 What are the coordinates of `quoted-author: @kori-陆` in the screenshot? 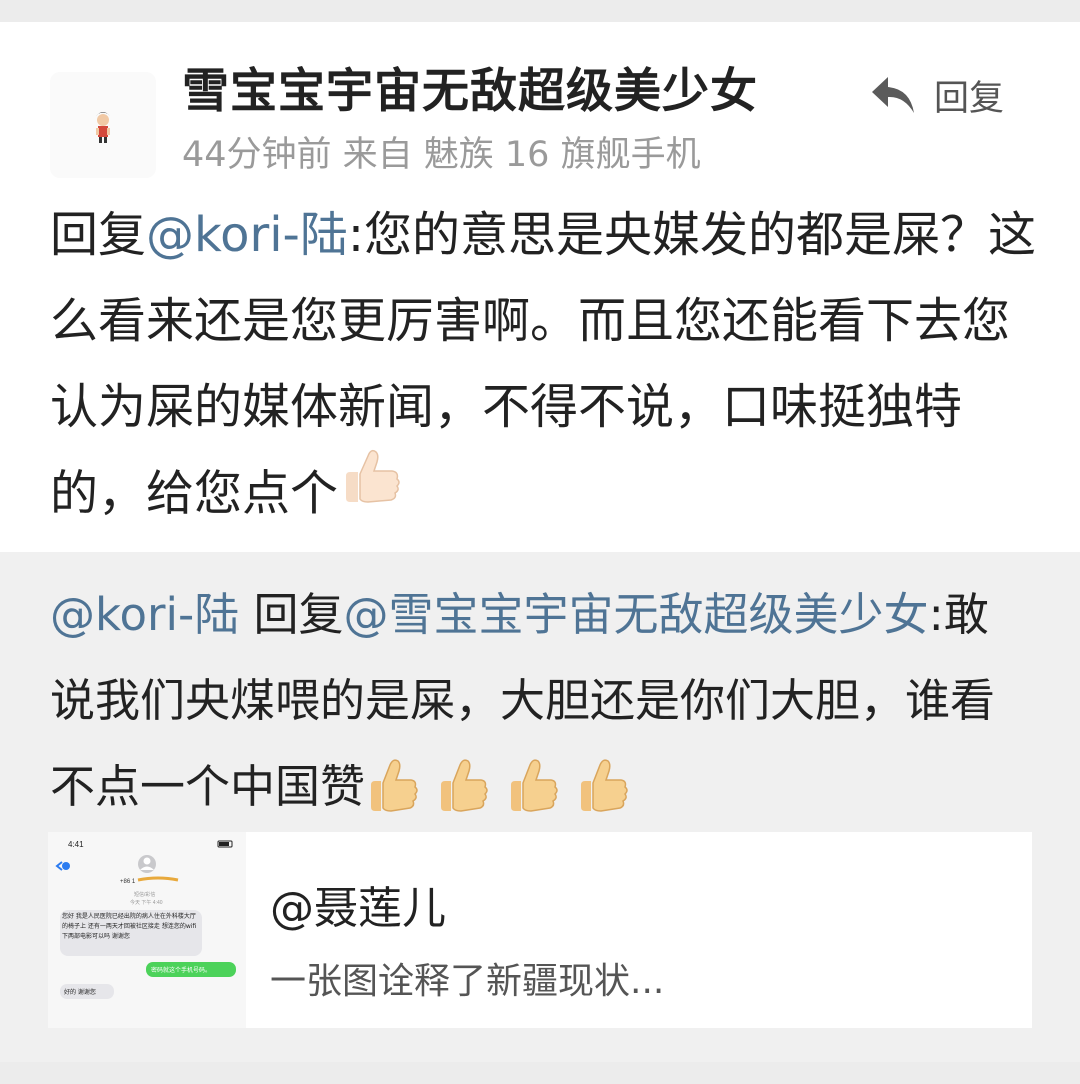 It's located at (144, 614).